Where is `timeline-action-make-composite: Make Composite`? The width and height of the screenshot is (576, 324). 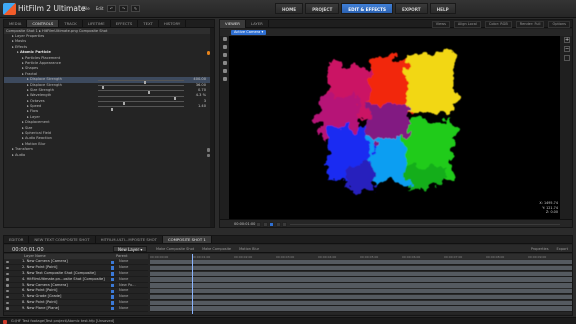 timeline-action-make-composite: Make Composite is located at coordinates (216, 249).